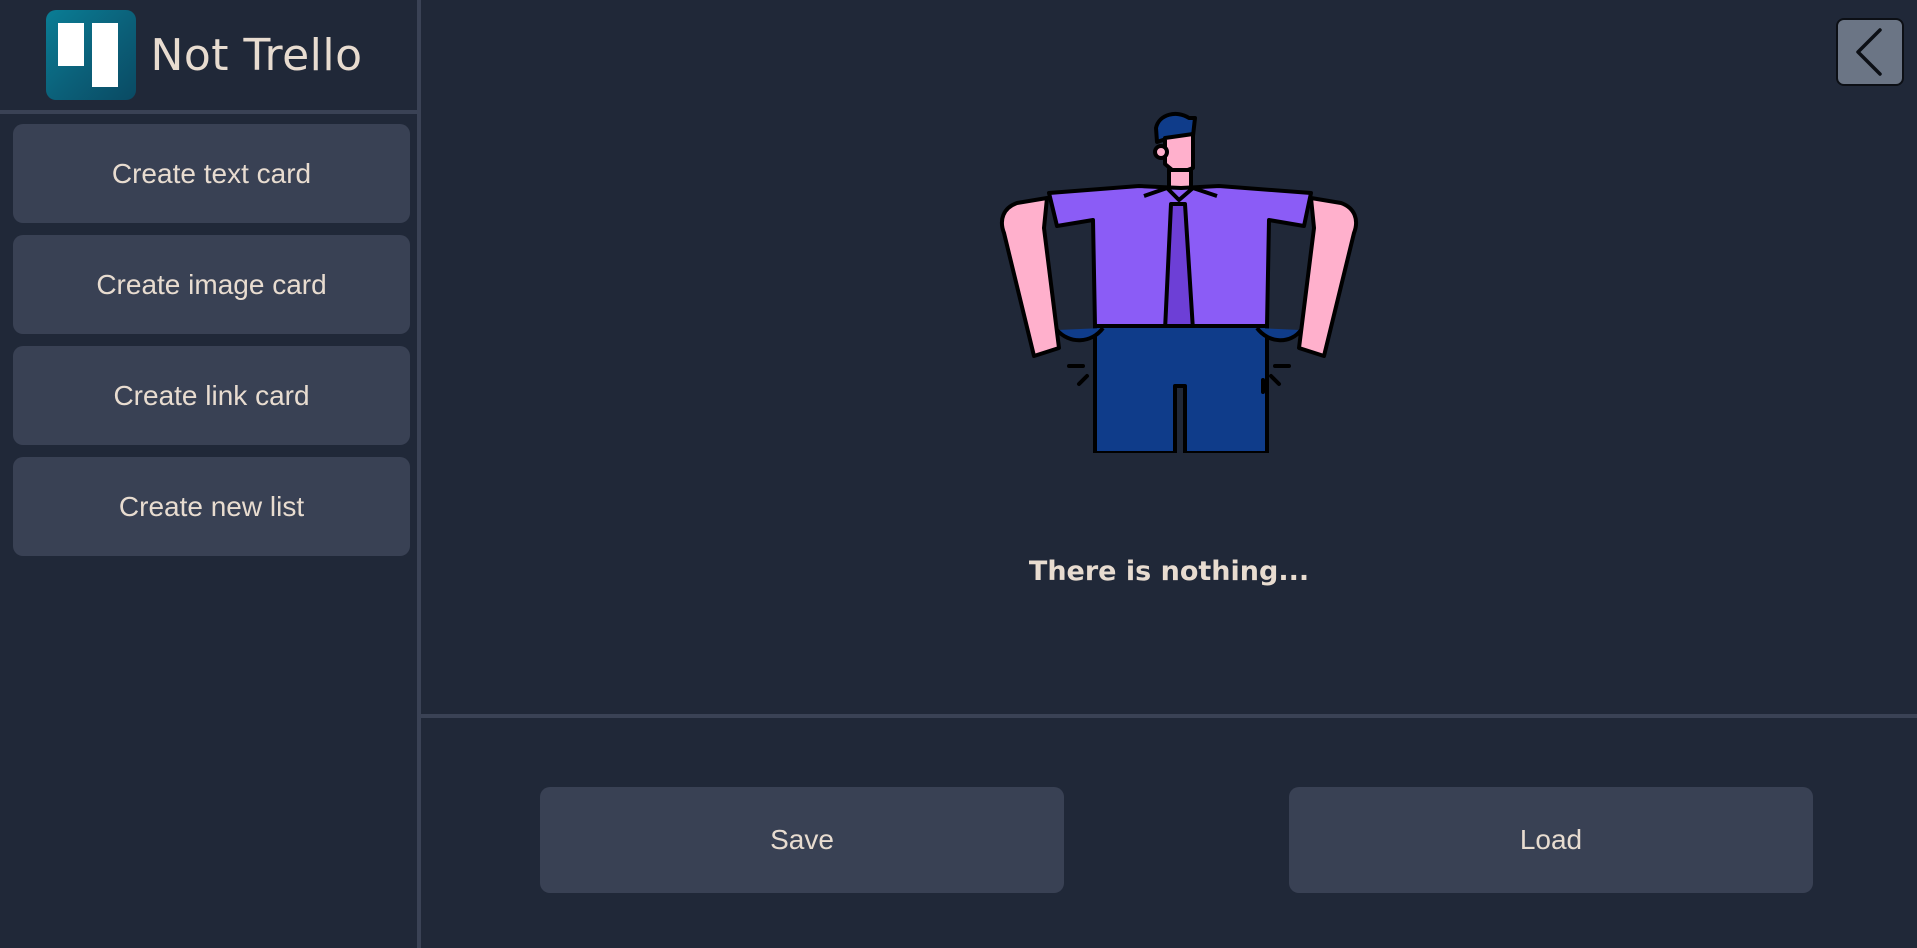 The height and width of the screenshot is (948, 1917). Describe the element at coordinates (91, 55) in the screenshot. I see `app-logo-icon` at that location.